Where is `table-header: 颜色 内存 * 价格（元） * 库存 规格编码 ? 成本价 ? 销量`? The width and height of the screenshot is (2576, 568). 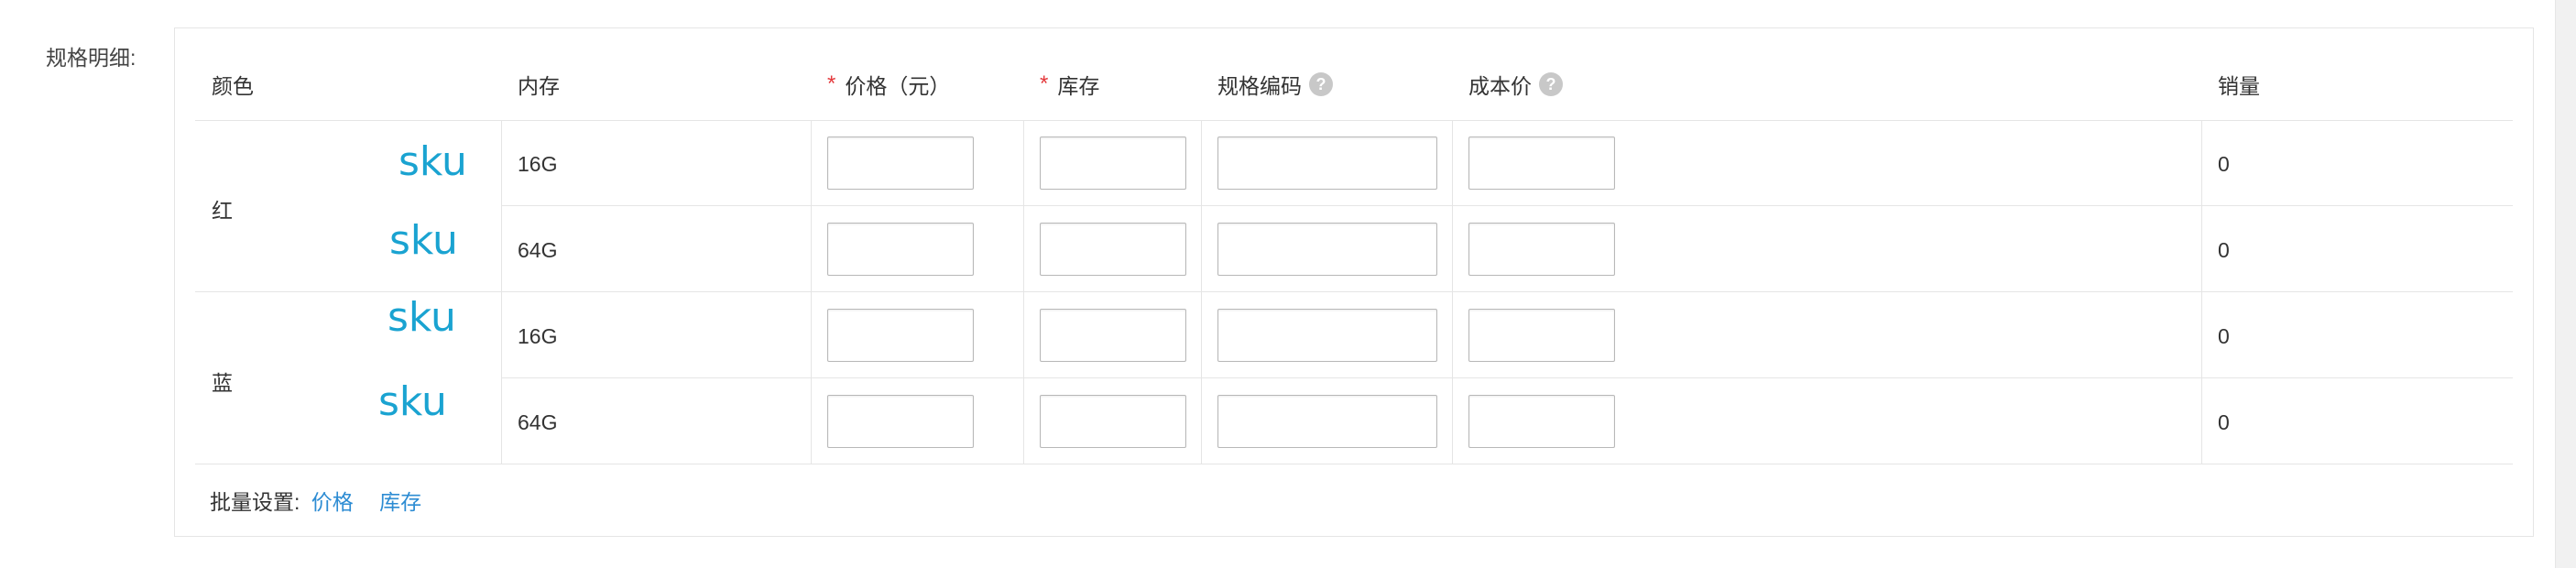
table-header: 颜色 内存 * 价格（元） * 库存 规格编码 ? 成本价 ? 销量 is located at coordinates (1354, 75).